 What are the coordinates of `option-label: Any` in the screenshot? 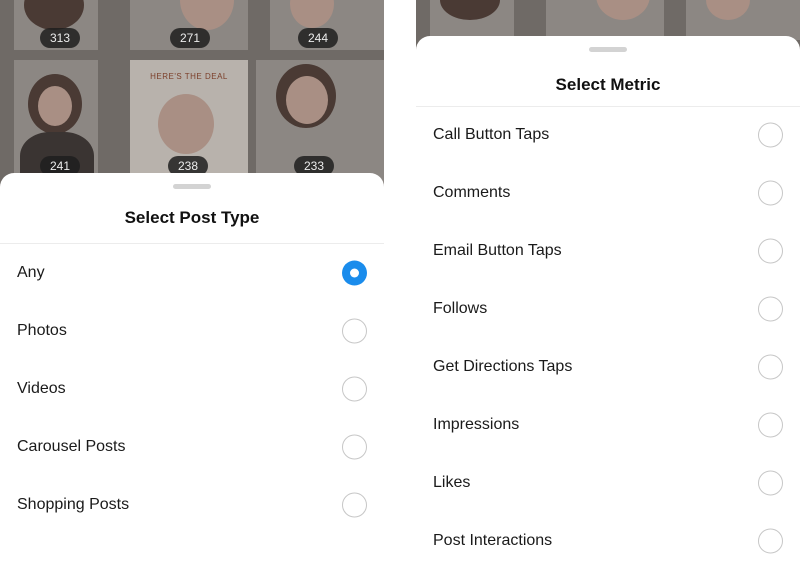 It's located at (31, 272).